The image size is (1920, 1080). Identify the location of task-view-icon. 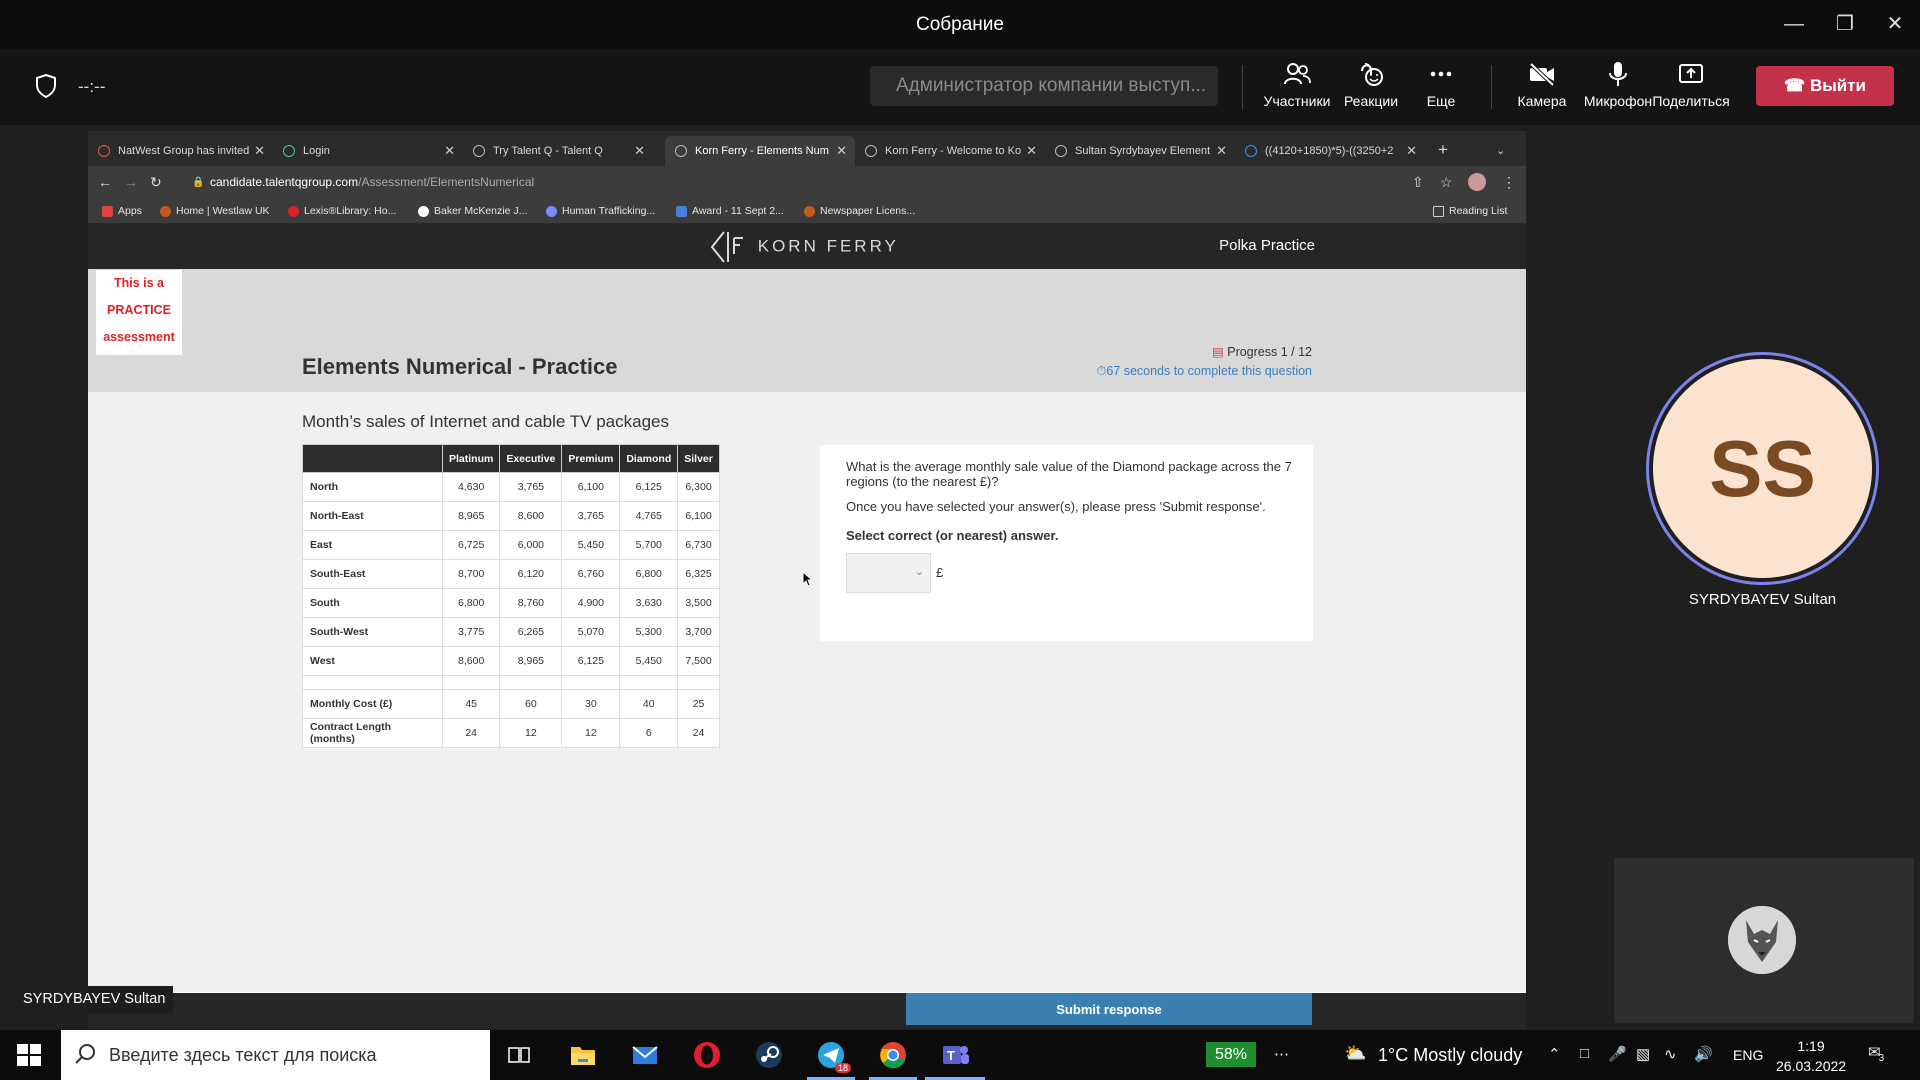
(519, 1055).